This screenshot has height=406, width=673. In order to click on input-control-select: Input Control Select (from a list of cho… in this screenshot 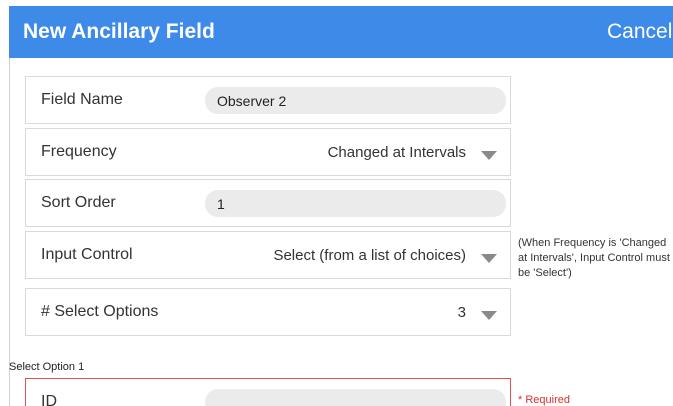, I will do `click(268, 255)`.